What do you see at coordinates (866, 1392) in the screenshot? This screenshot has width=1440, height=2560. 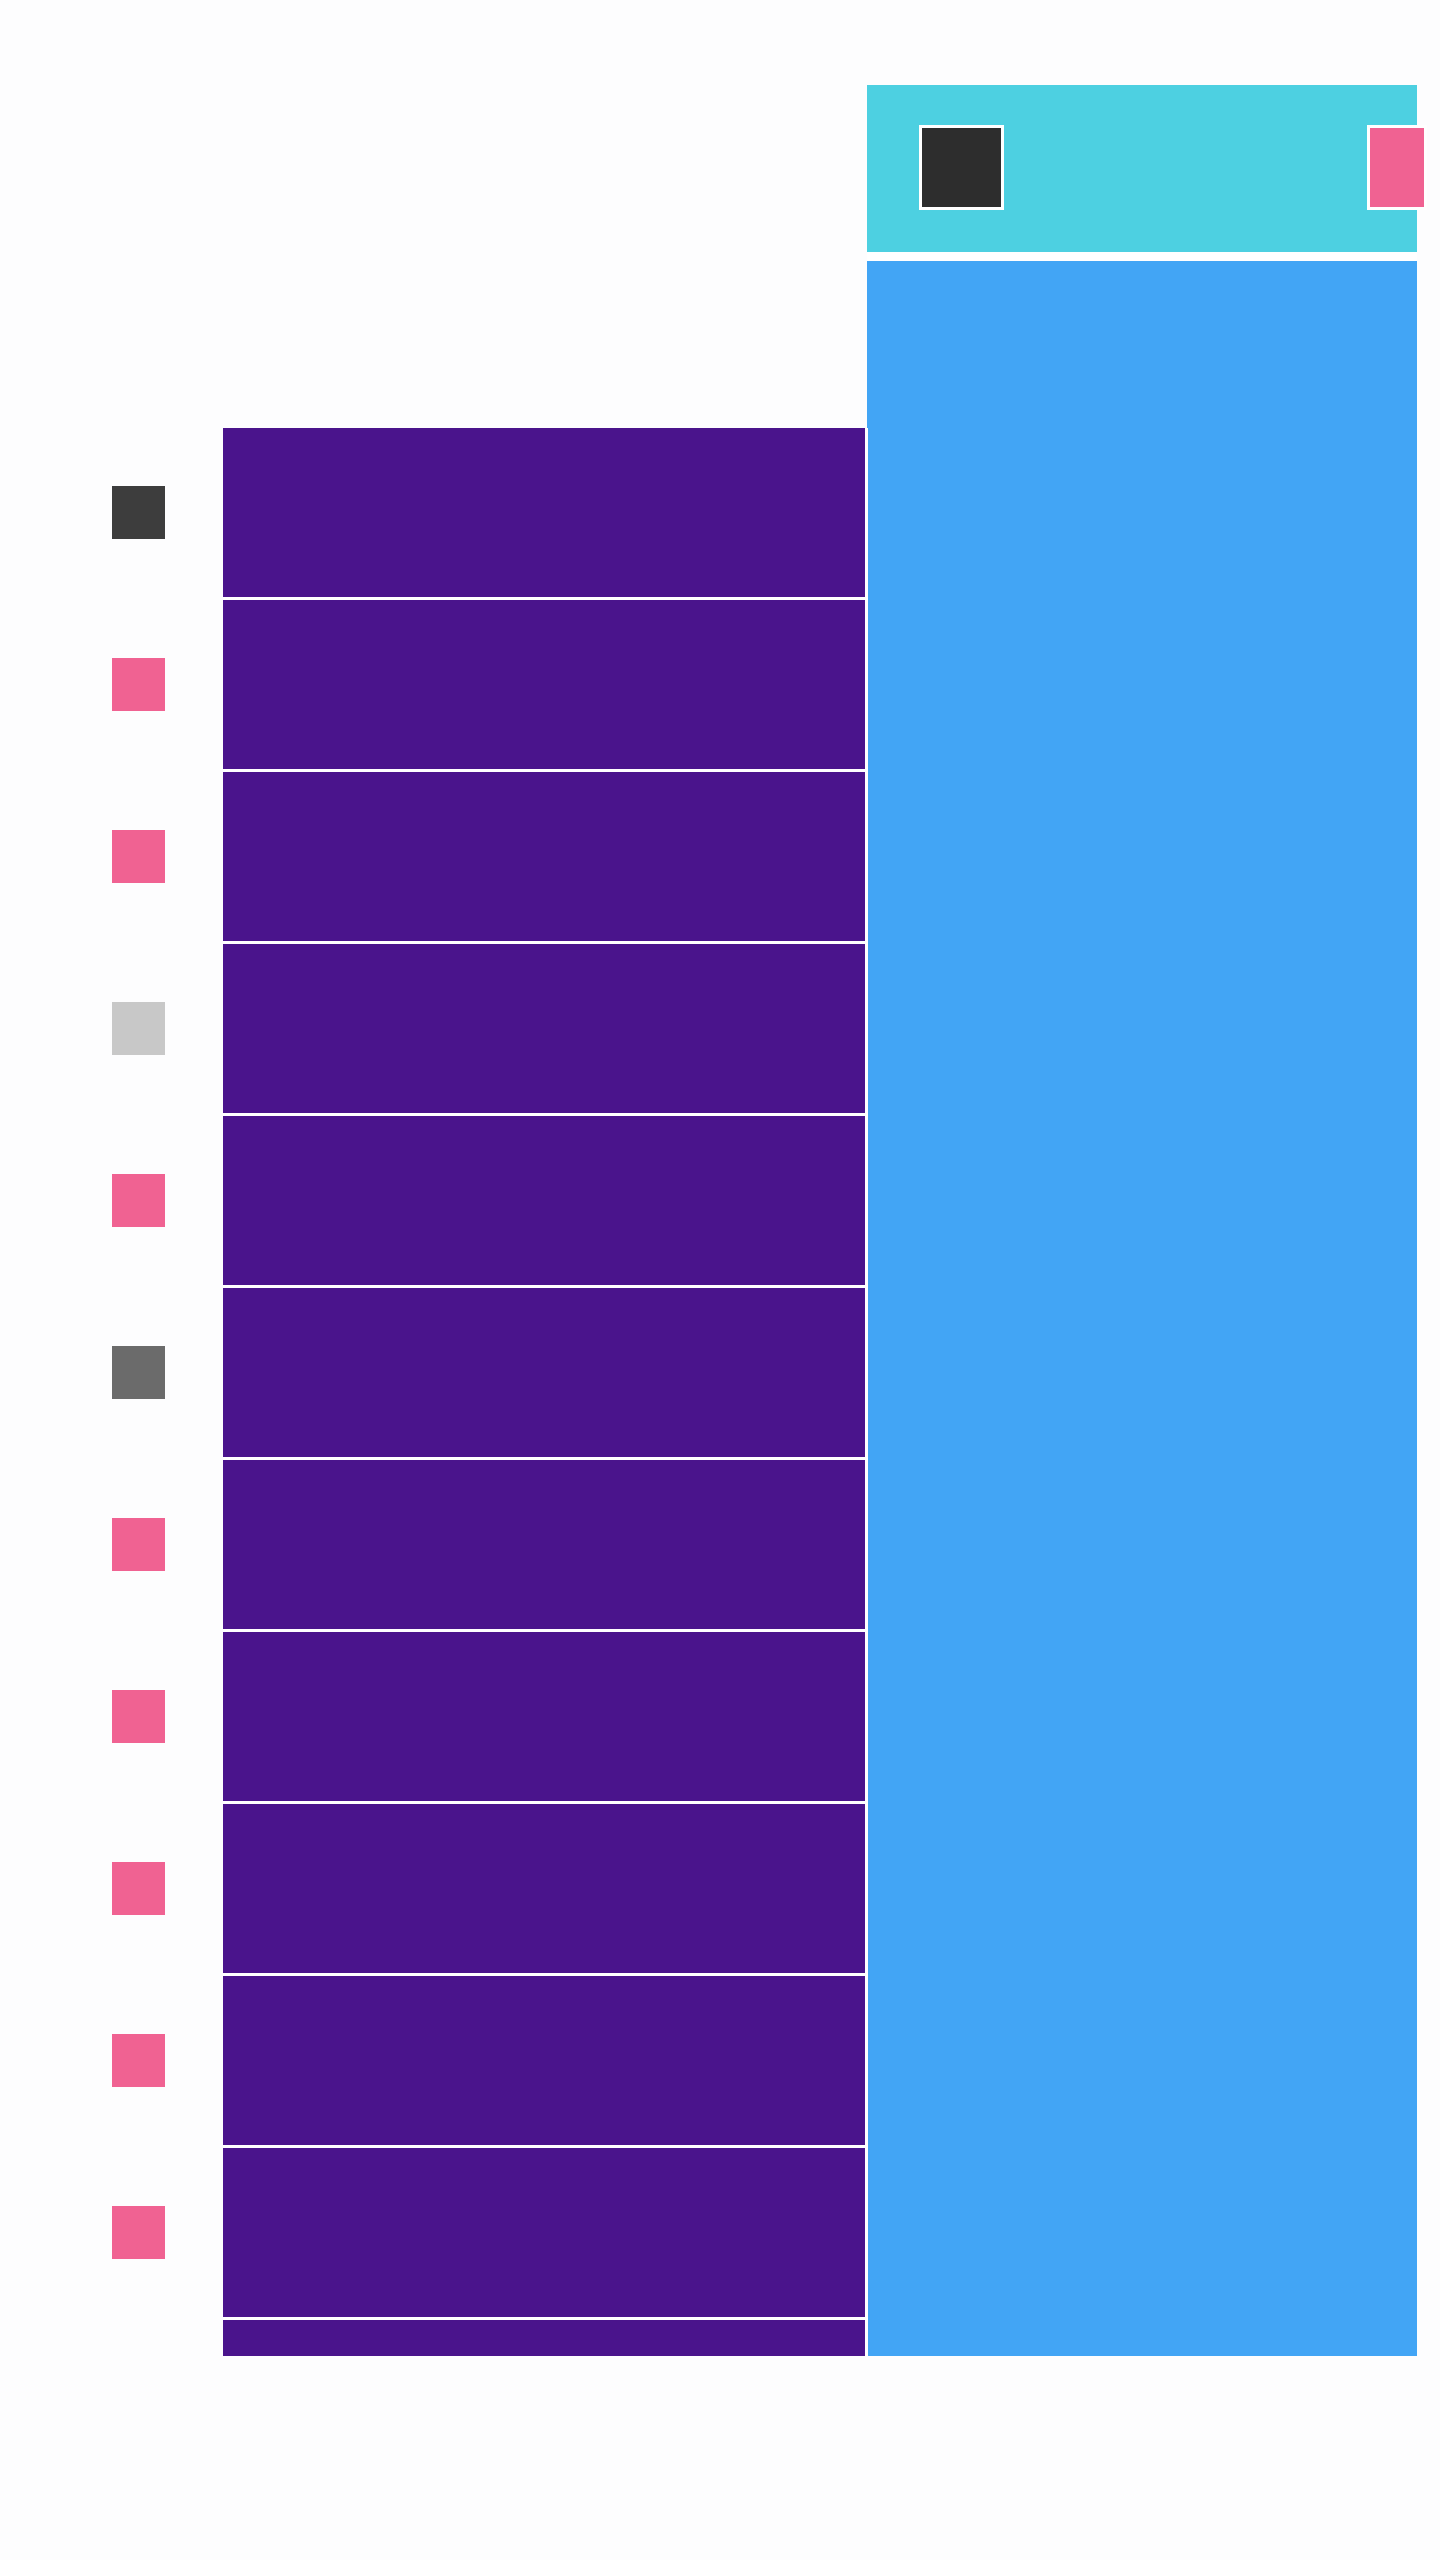 I see `list-panel-divider` at bounding box center [866, 1392].